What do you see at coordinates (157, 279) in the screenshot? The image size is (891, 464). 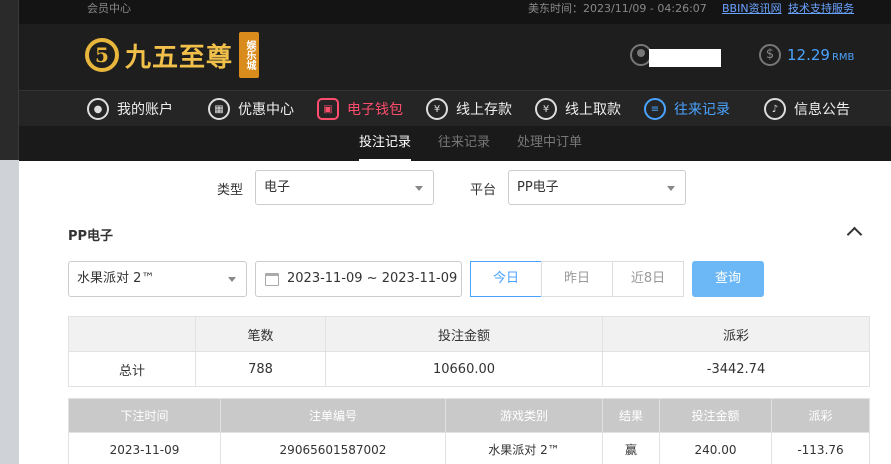 I see `game-select: 水果派对 2™` at bounding box center [157, 279].